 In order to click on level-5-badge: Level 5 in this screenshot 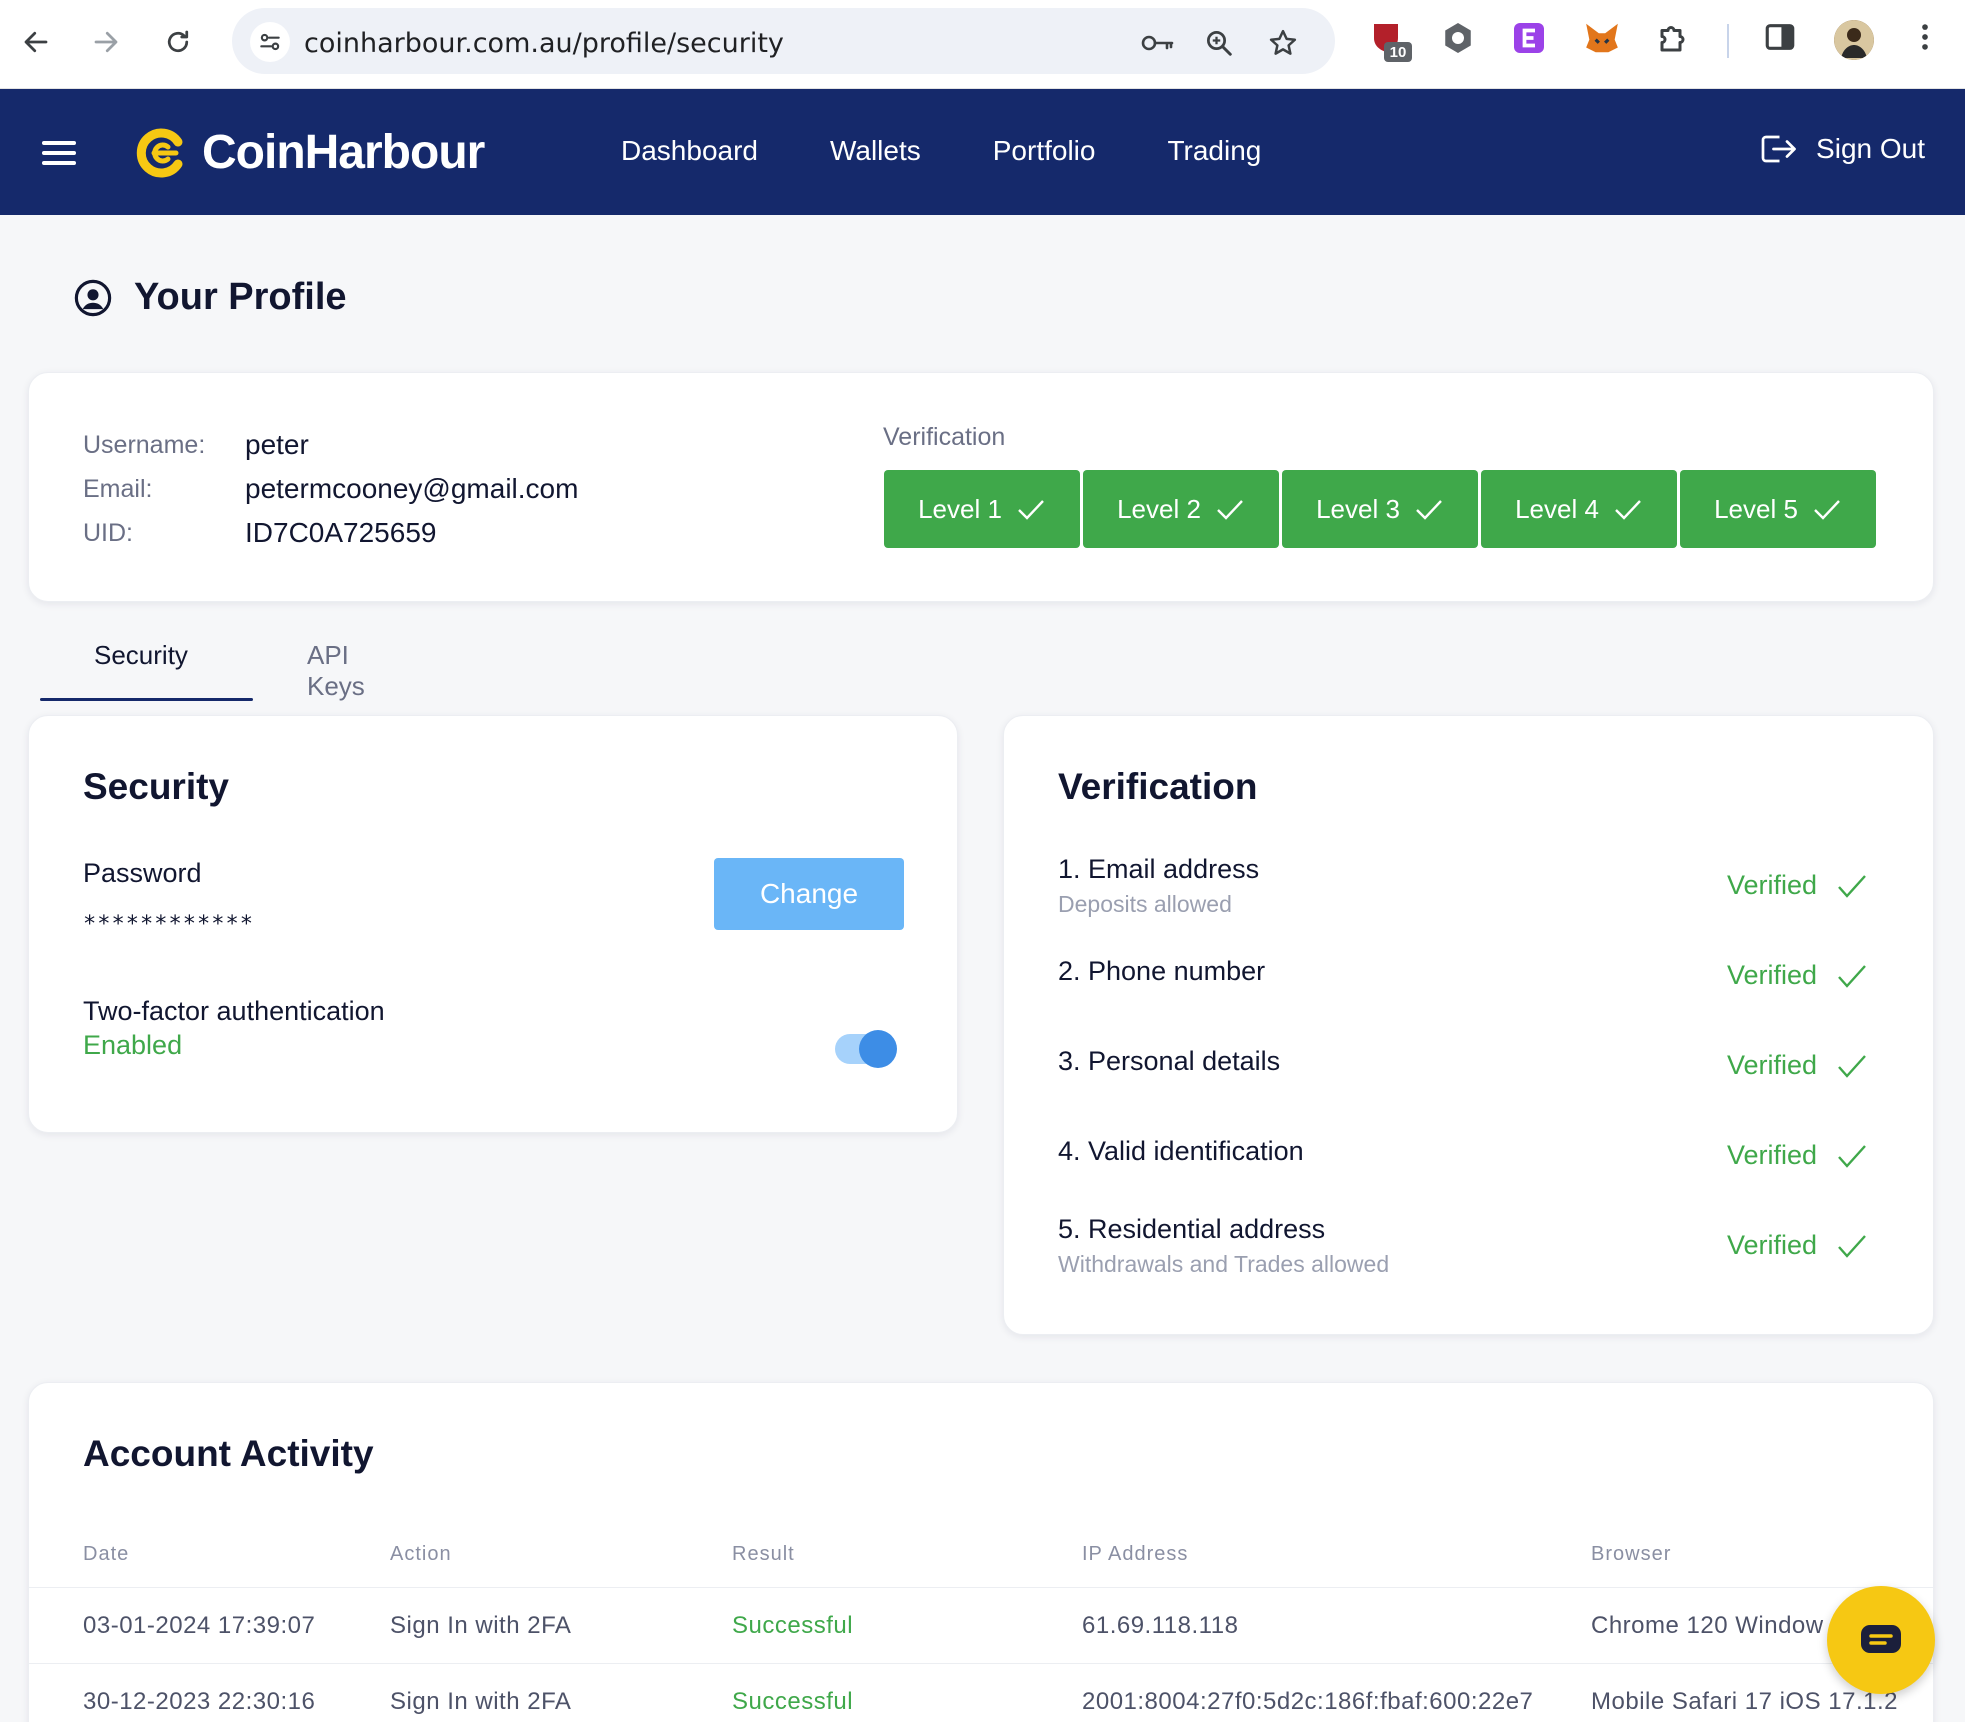, I will do `click(1778, 509)`.